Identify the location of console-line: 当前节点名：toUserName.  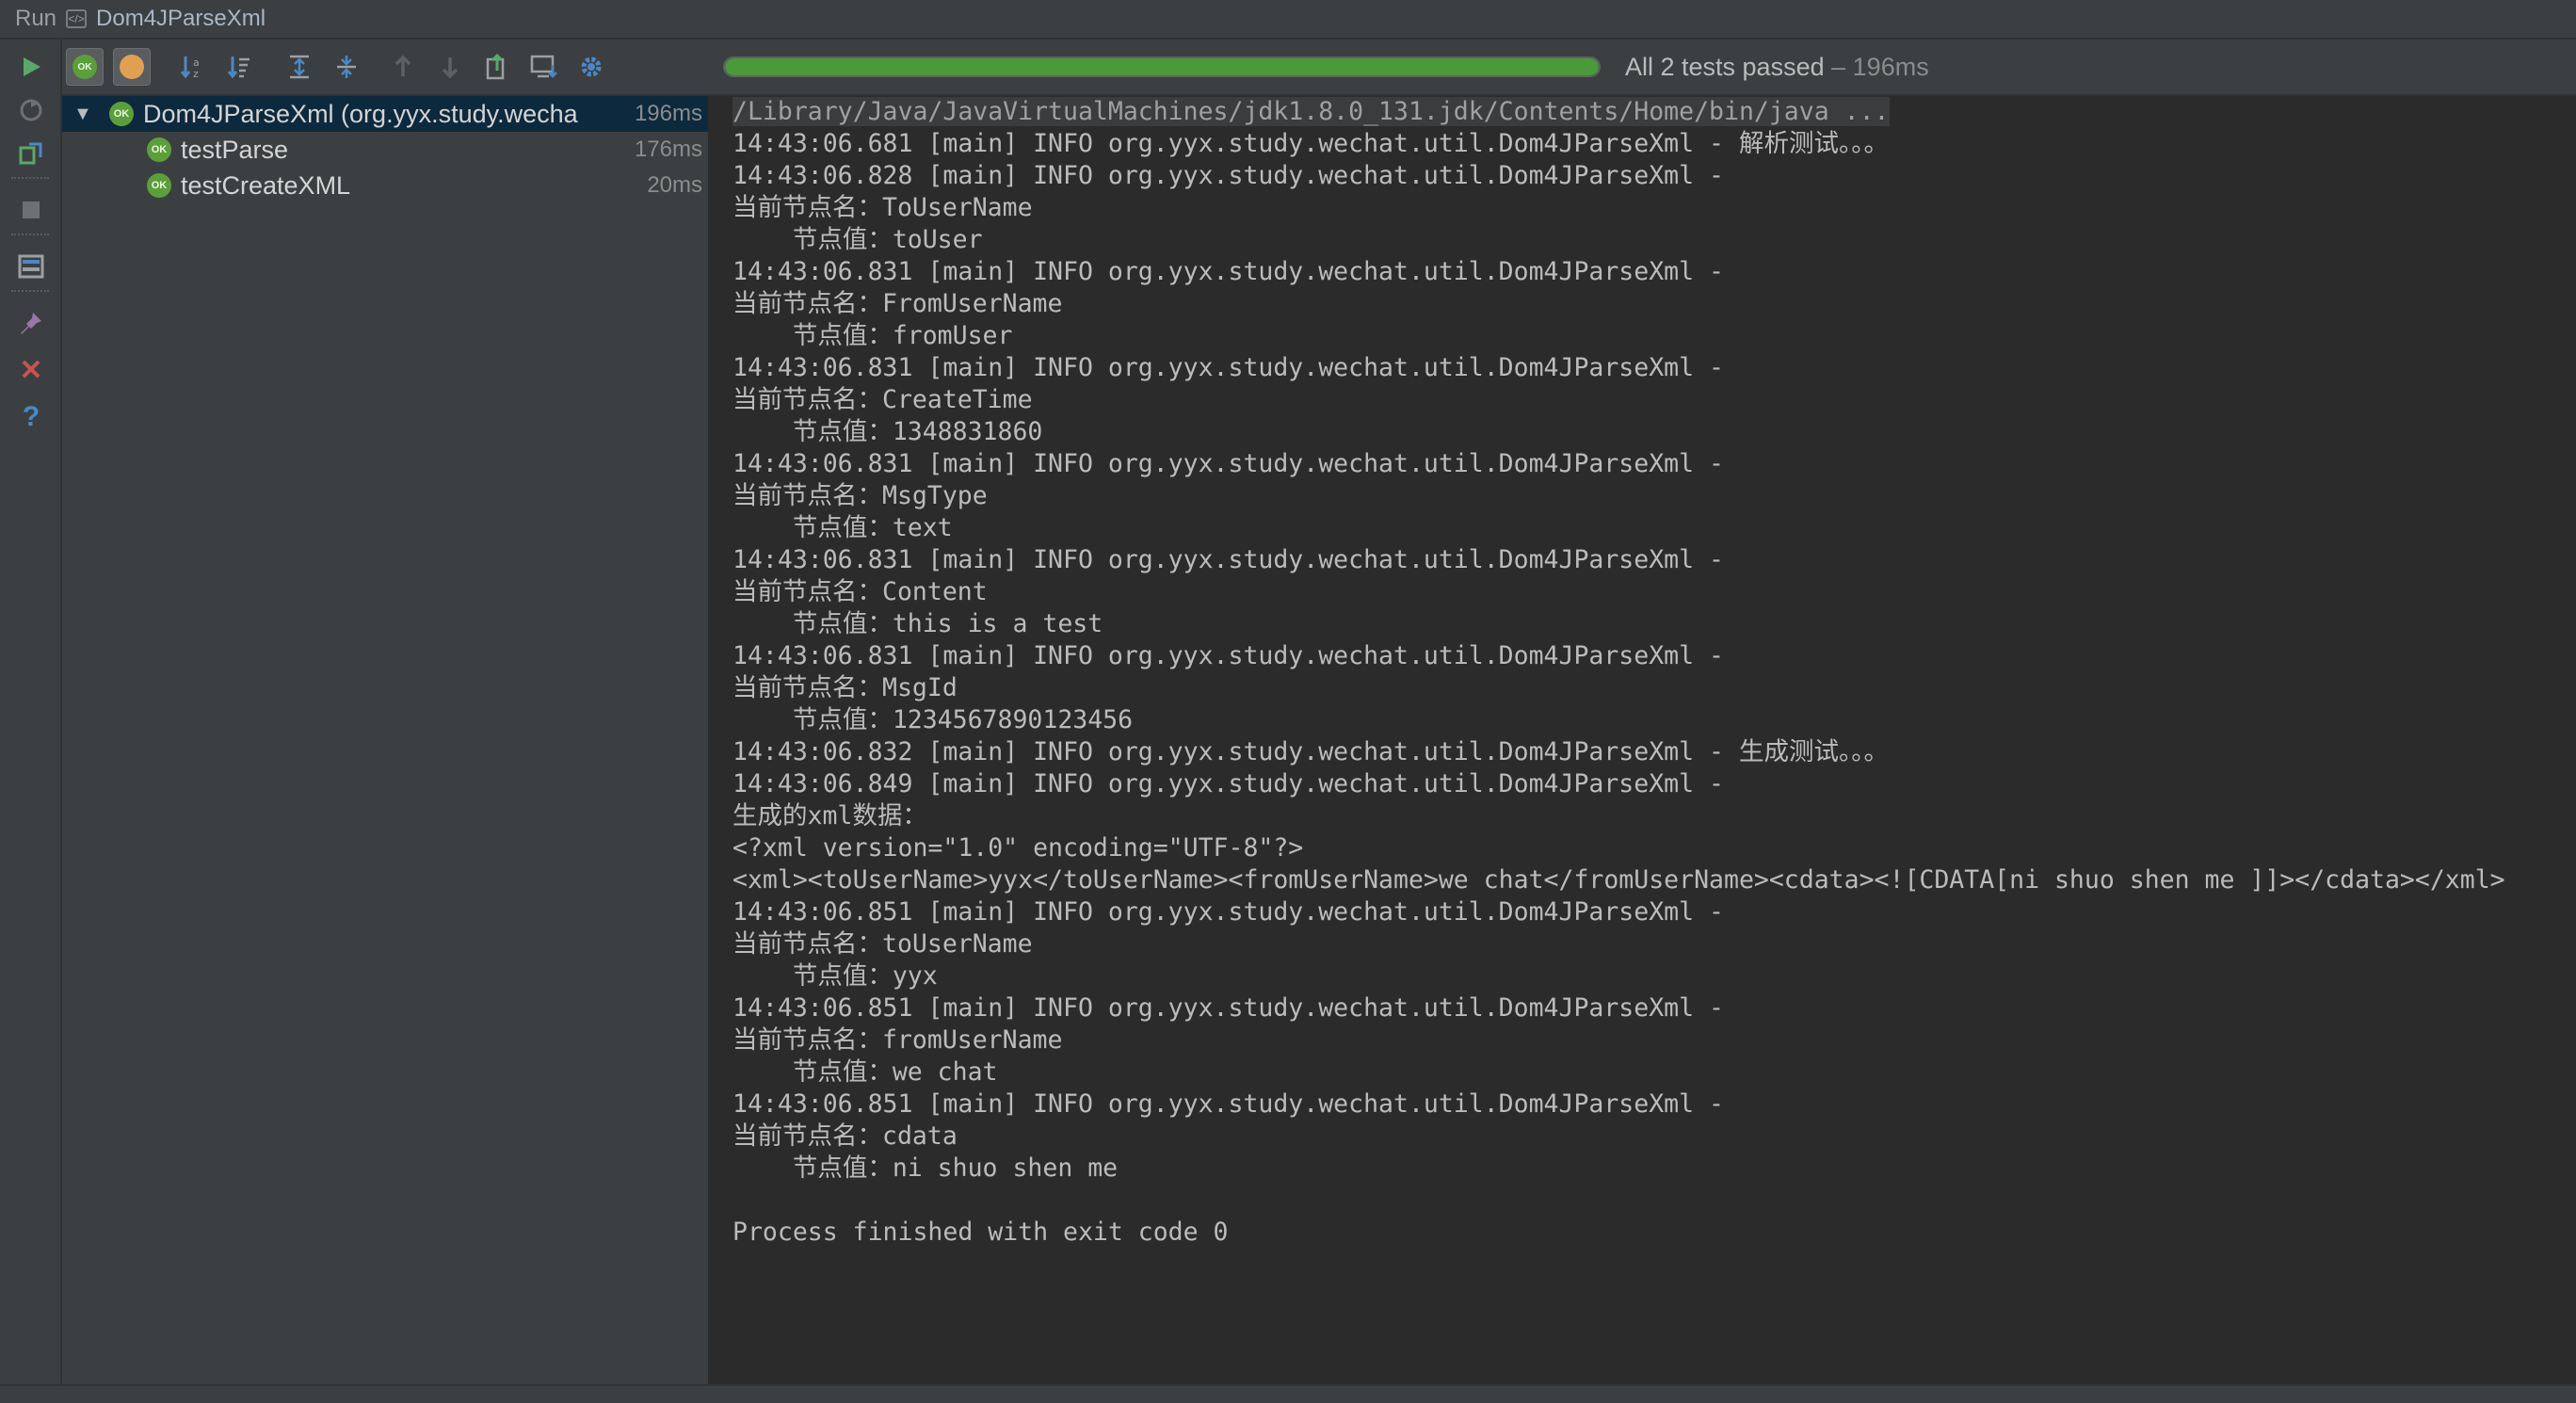
(883, 944).